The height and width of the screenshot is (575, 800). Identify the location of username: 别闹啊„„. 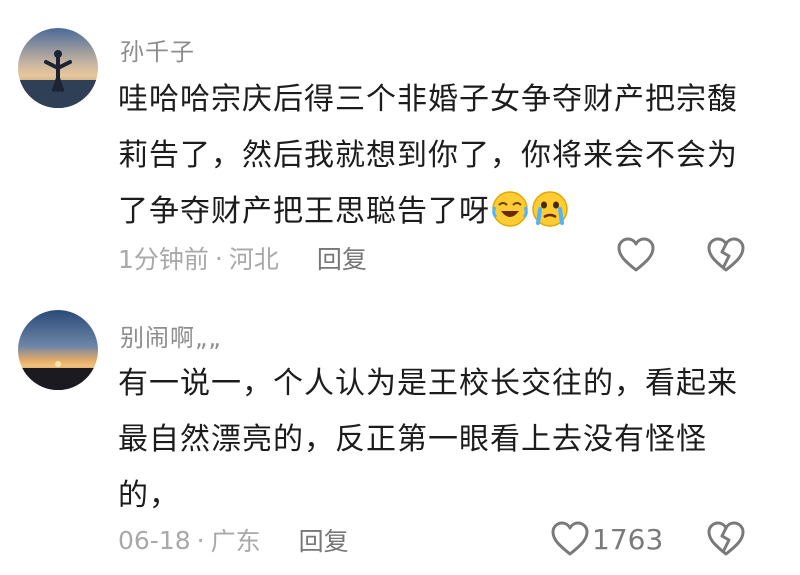
(171, 335).